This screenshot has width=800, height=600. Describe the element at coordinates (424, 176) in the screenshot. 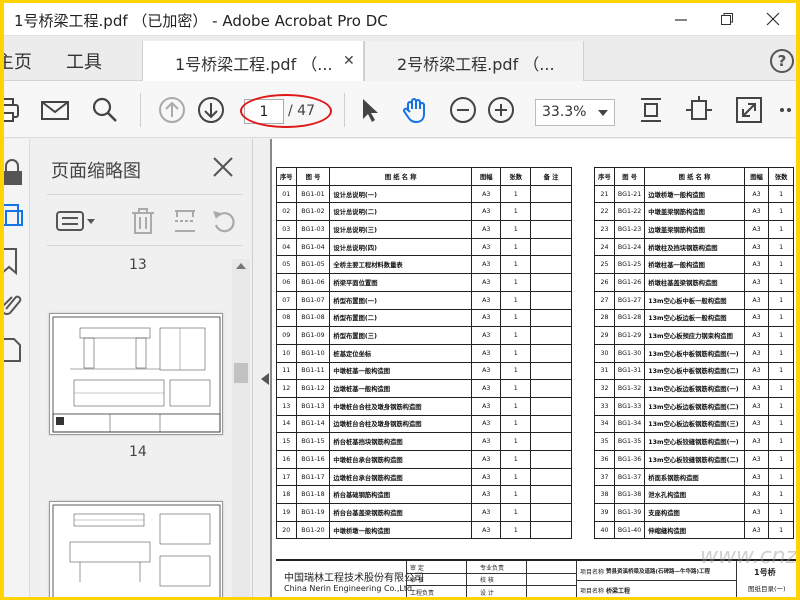

I see `table-header-row: 序号图 号图 纸 名 称图幅 张数备 注` at that location.